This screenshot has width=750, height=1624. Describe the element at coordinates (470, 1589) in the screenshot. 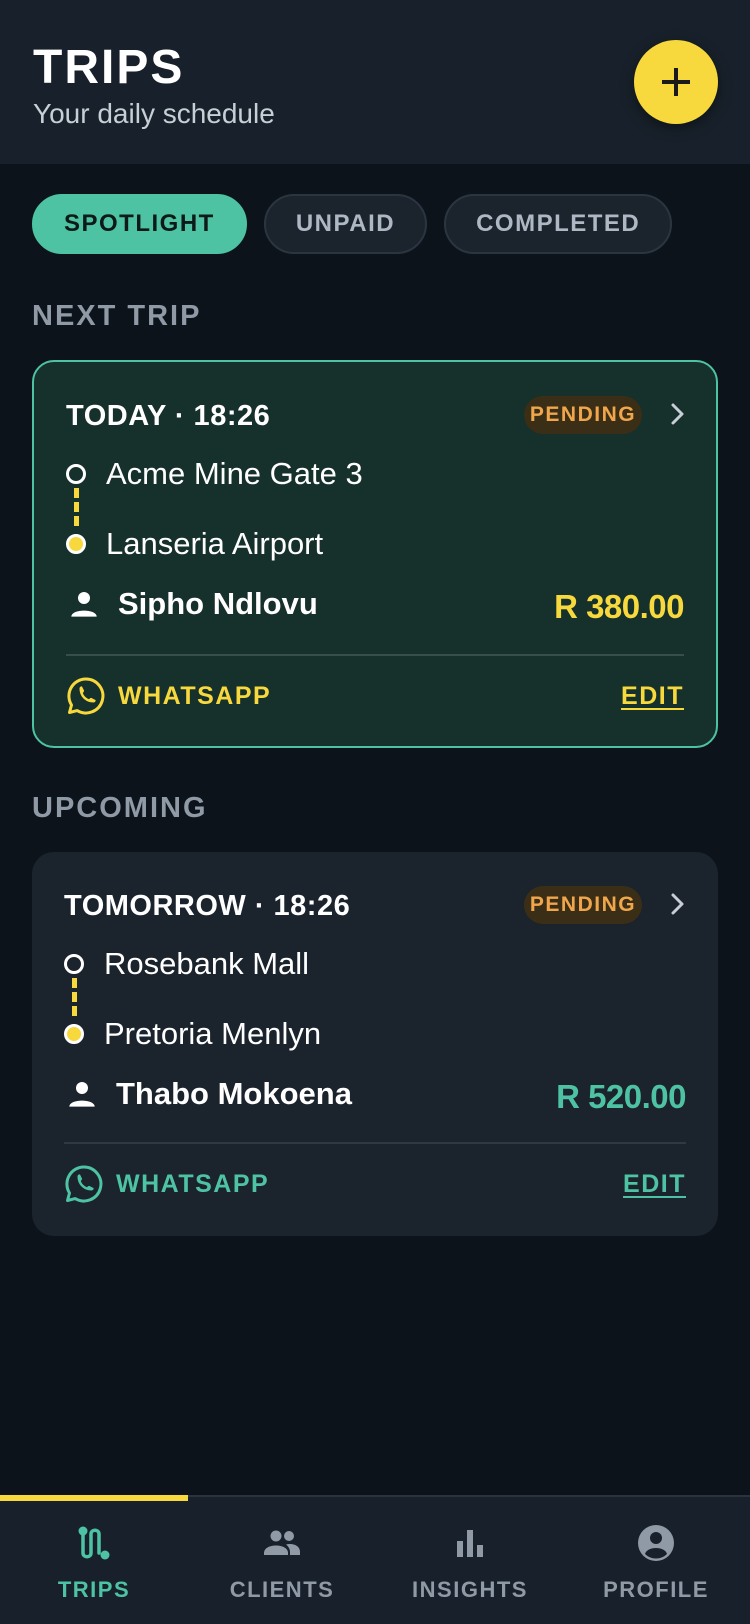

I see `nav-label-insights: INSIGHTS` at that location.